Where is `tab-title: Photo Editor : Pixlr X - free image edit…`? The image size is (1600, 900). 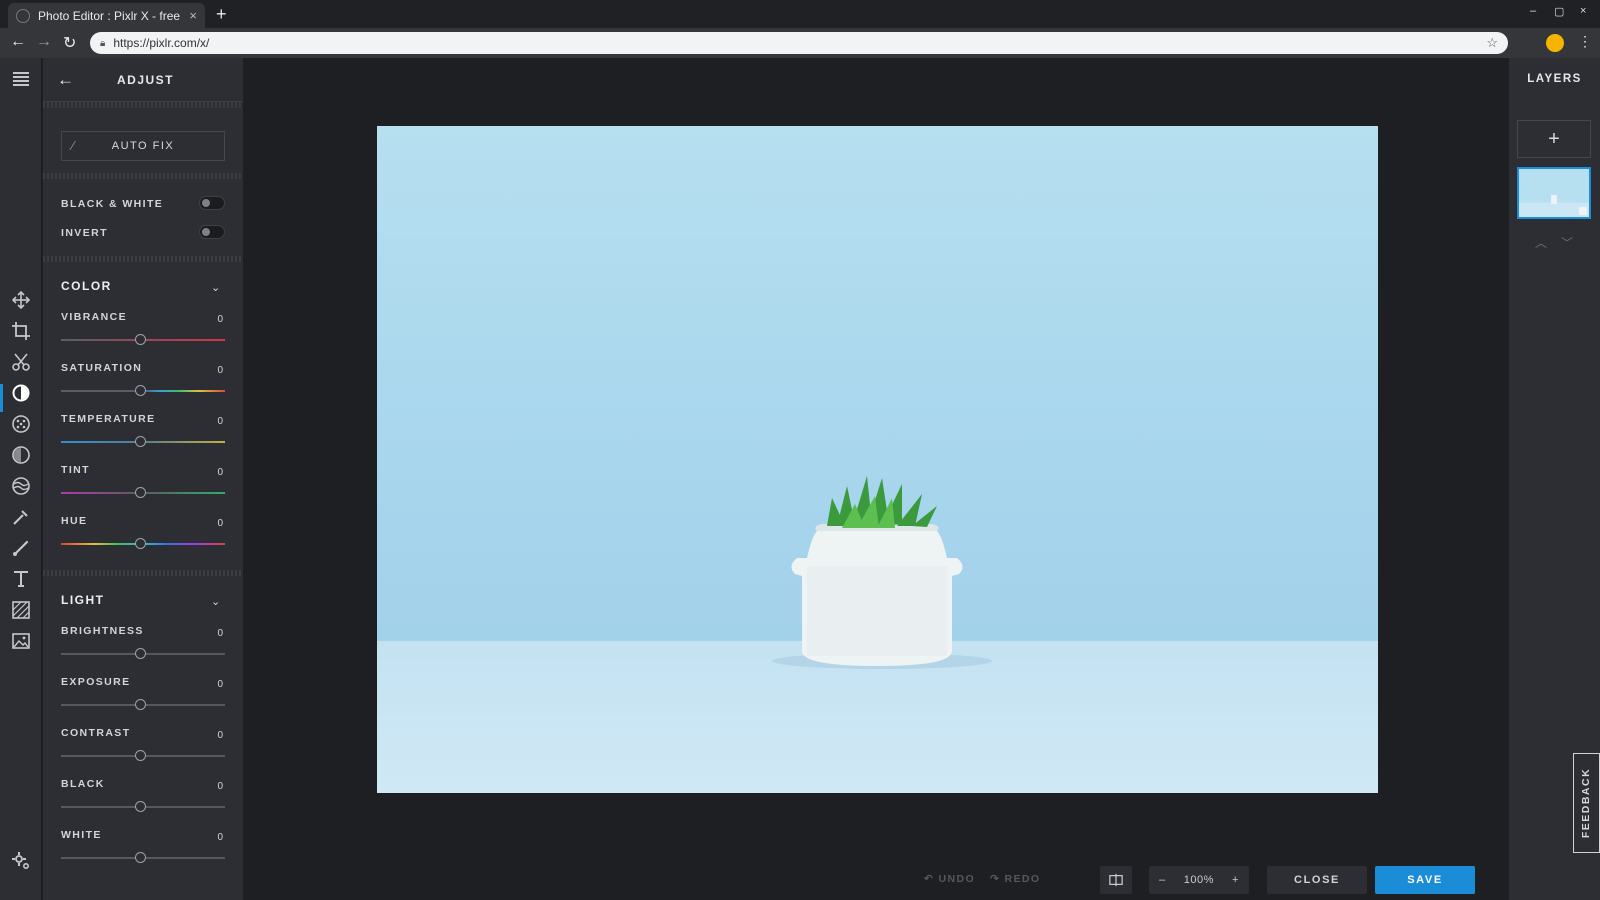 tab-title: Photo Editor : Pixlr X - free image edit… is located at coordinates (110, 15).